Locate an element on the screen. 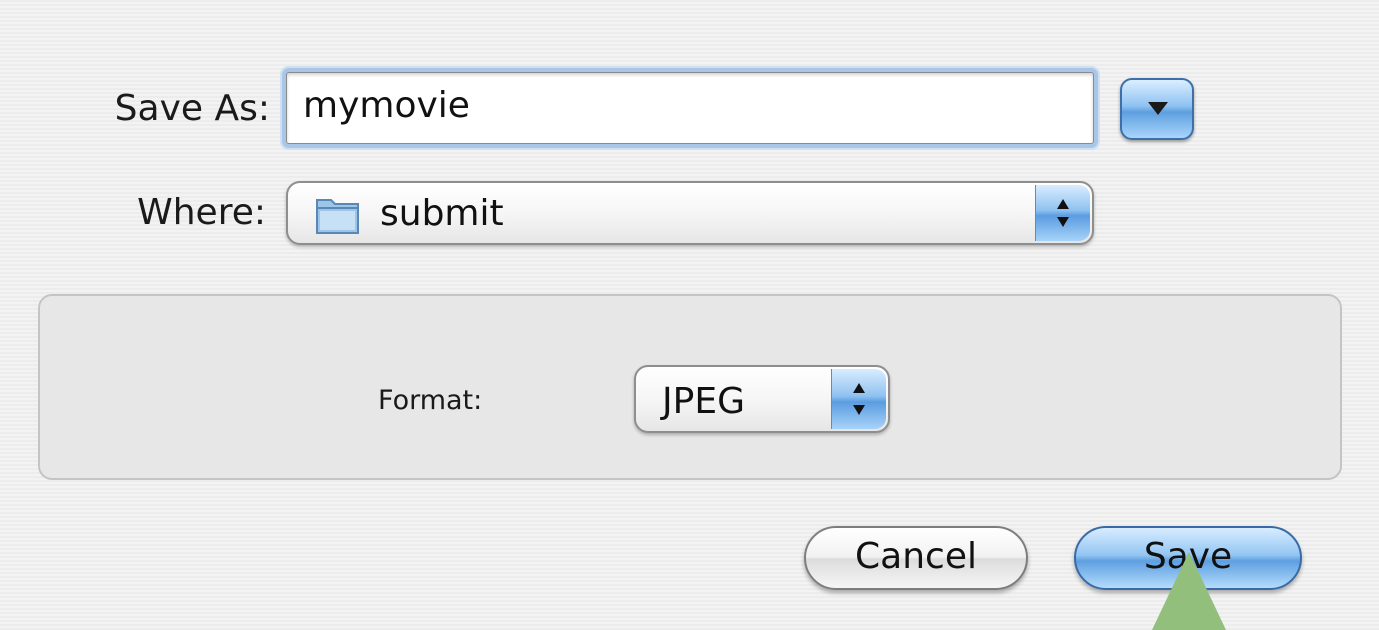 This screenshot has height=630, width=1379. cancel-button: Cancel is located at coordinates (916, 558).